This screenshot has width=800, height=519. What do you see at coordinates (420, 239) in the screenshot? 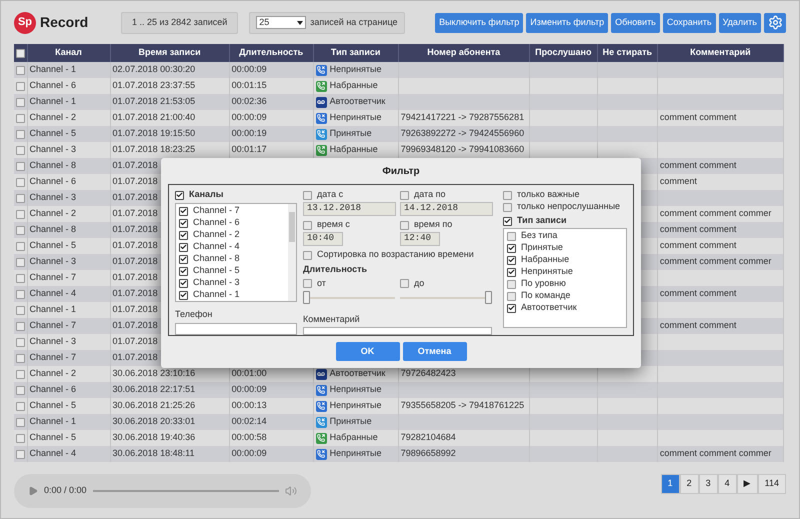
I see `input-field: 12:40` at bounding box center [420, 239].